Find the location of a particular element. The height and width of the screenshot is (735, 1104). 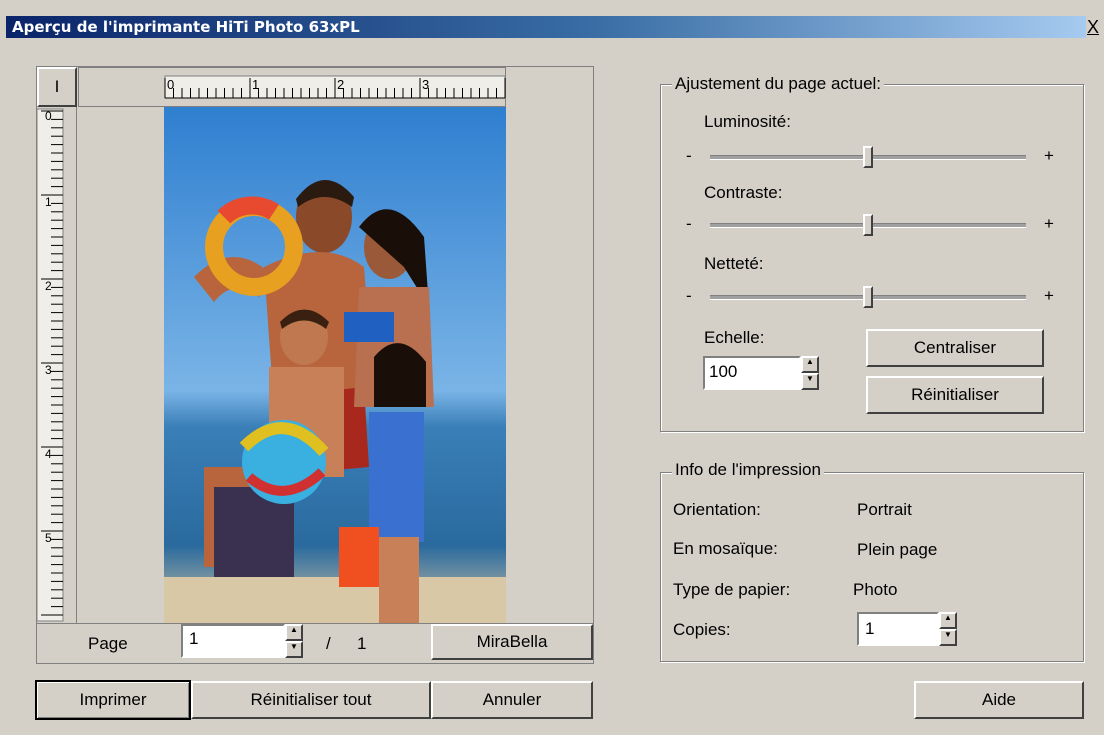

sharpness-minus: - is located at coordinates (689, 295).